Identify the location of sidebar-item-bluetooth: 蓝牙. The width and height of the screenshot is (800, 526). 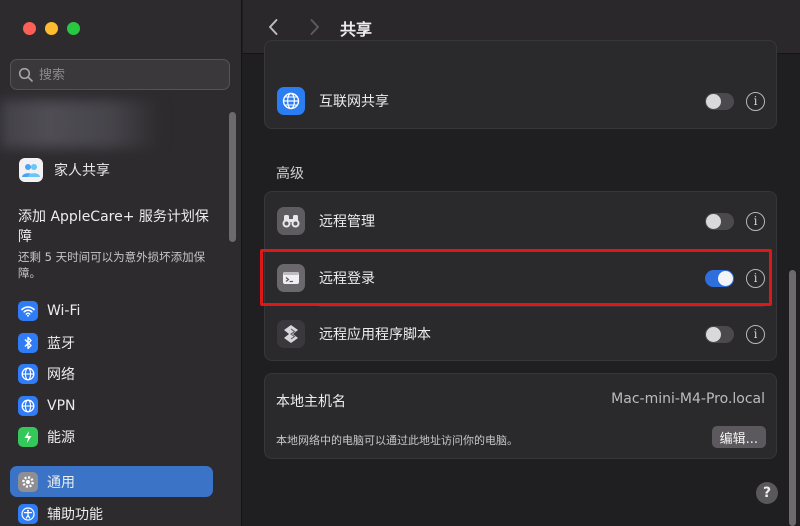
(111, 342).